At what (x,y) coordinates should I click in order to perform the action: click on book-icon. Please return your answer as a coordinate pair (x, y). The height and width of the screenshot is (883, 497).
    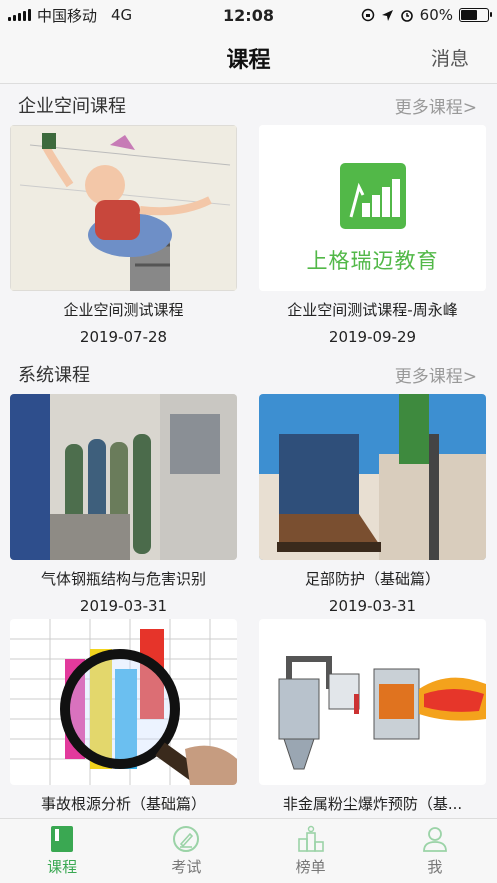
    Looking at the image, I should click on (62, 839).